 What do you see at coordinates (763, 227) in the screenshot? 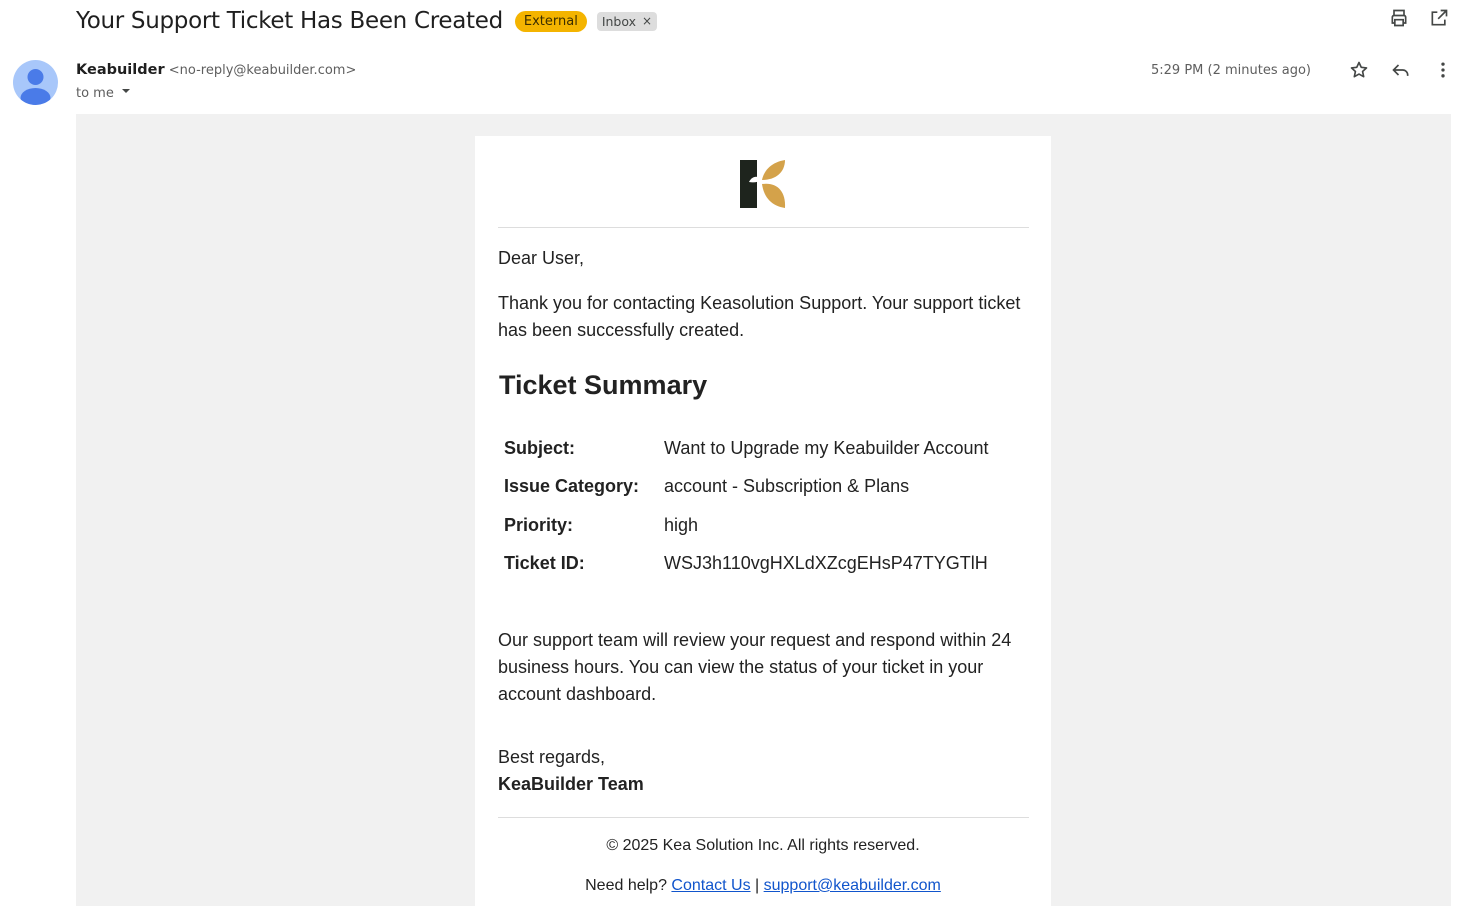
I see `header-divider` at bounding box center [763, 227].